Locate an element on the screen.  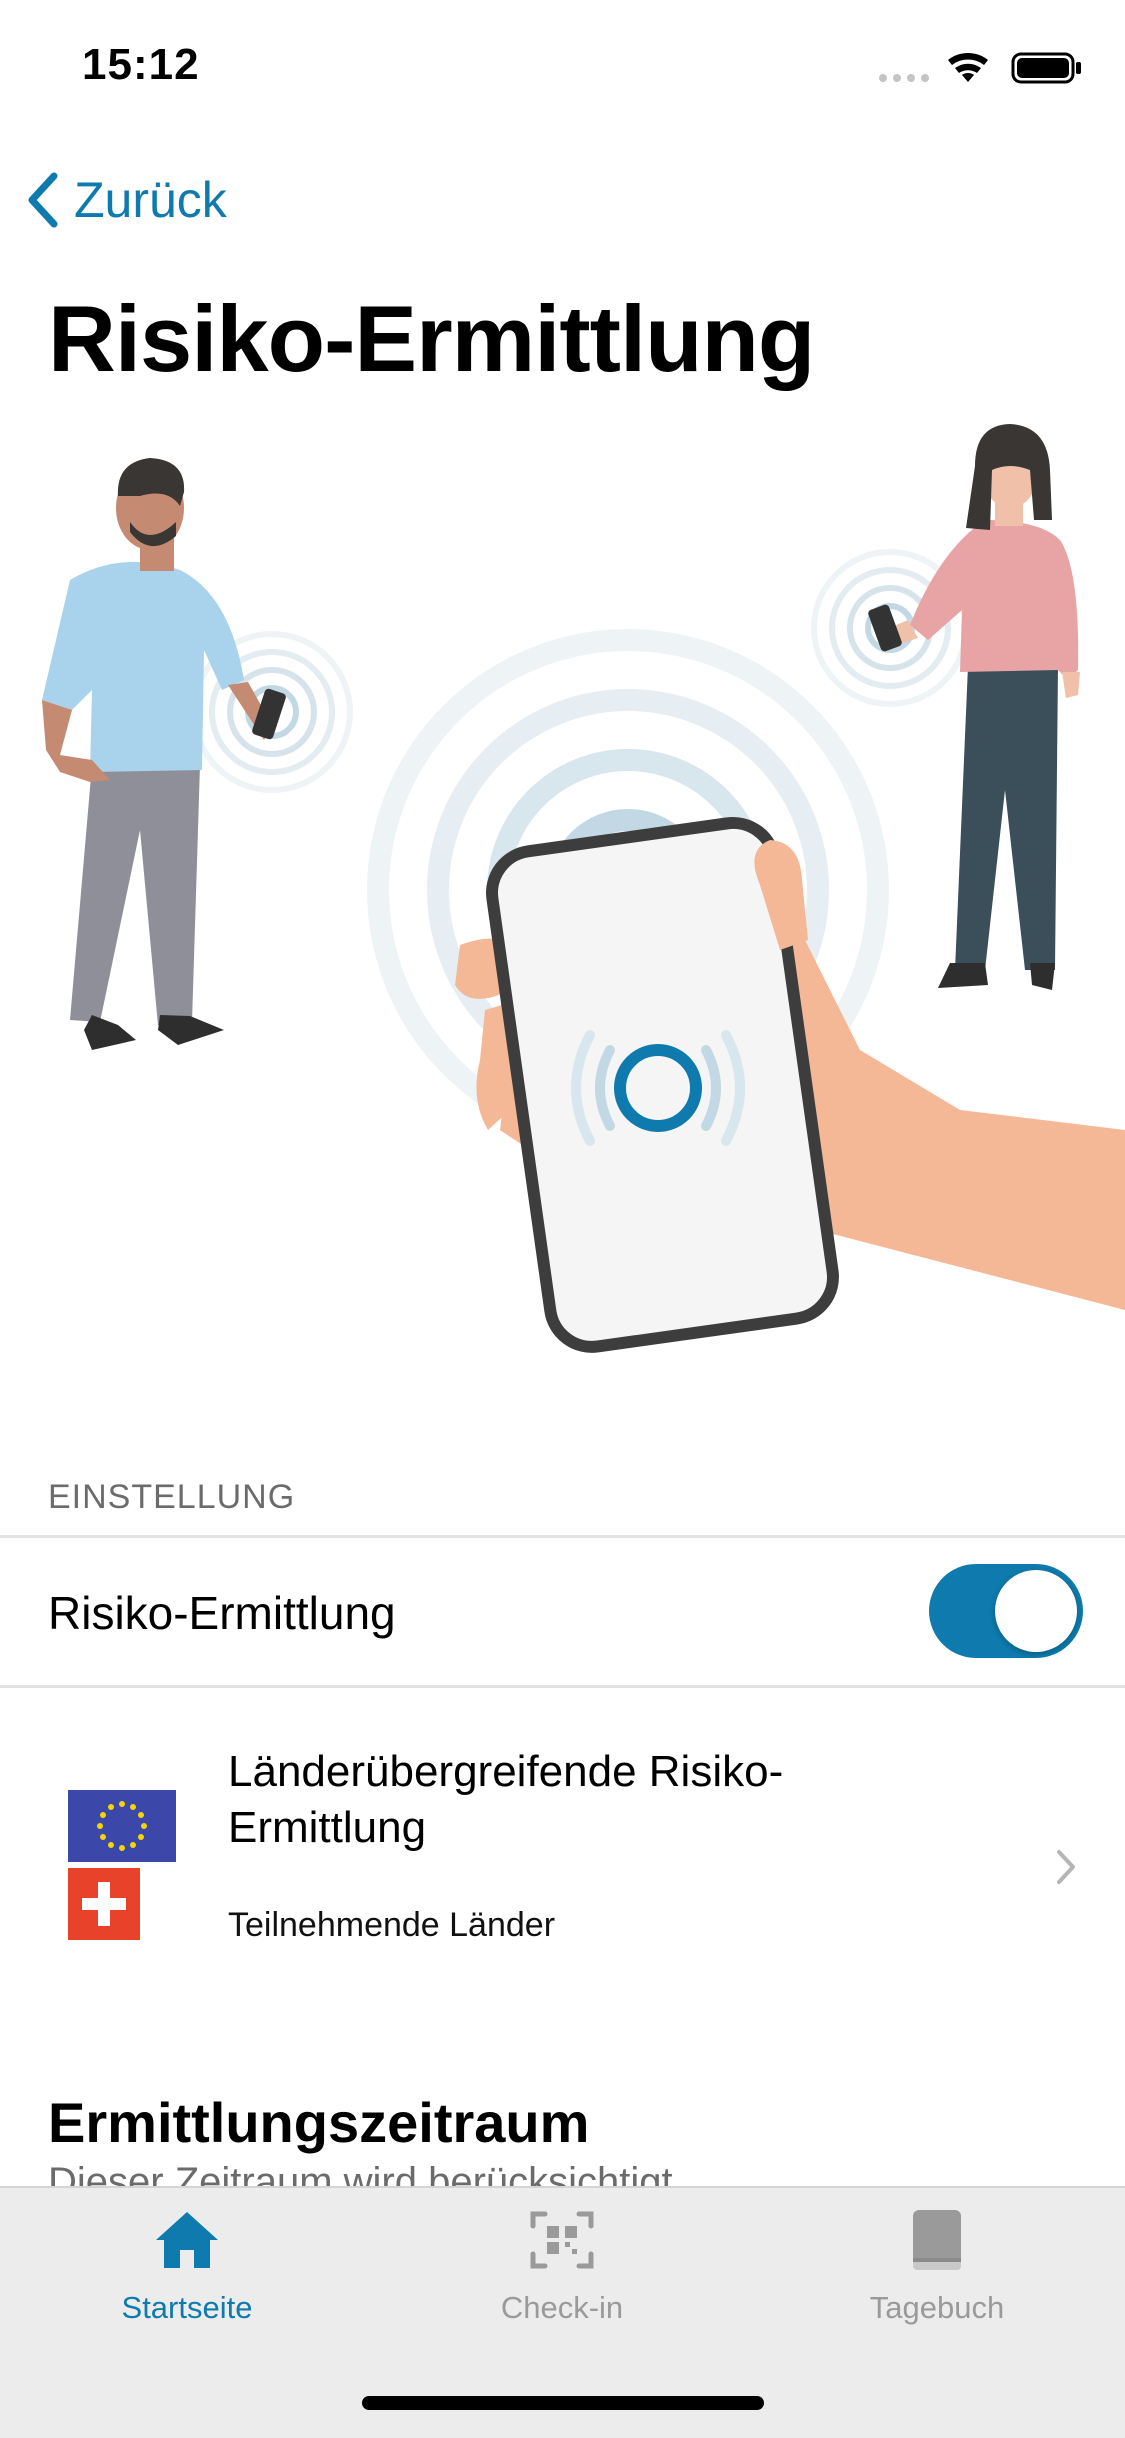
international-tracing-title: Länderübergreifende Risiko-Ermittlung is located at coordinates (506, 1799).